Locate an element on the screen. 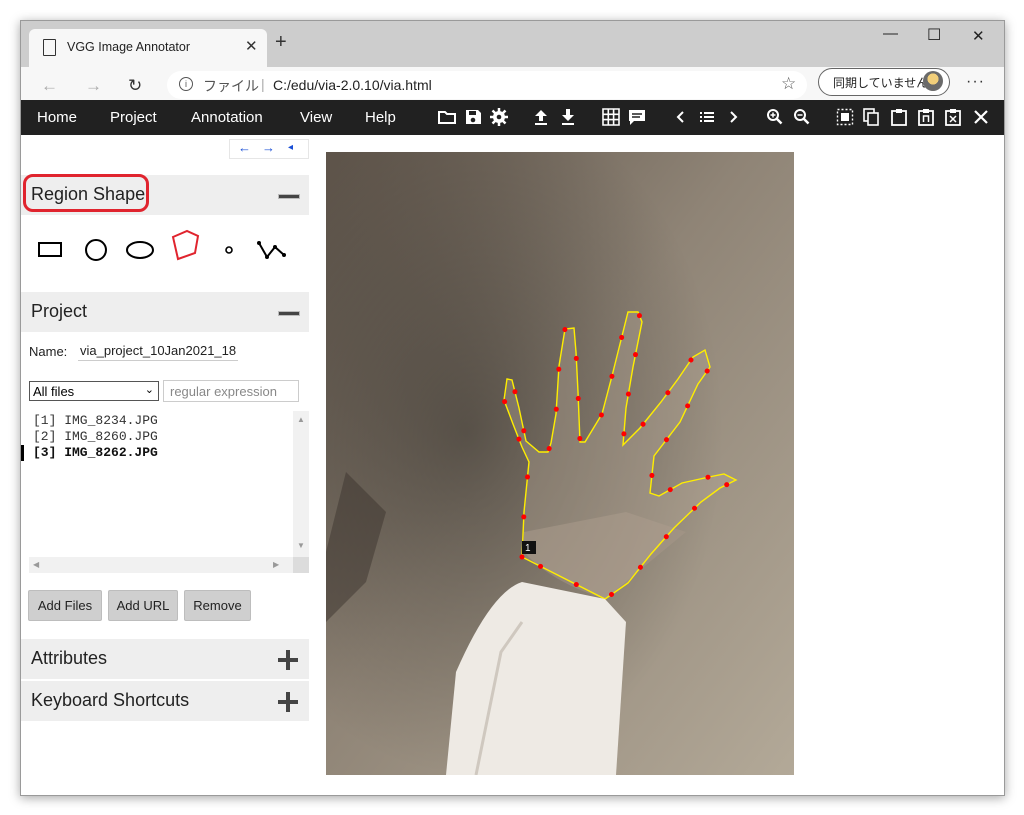 This screenshot has height=815, width=1024. sync-button: 同期していません is located at coordinates (884, 82).